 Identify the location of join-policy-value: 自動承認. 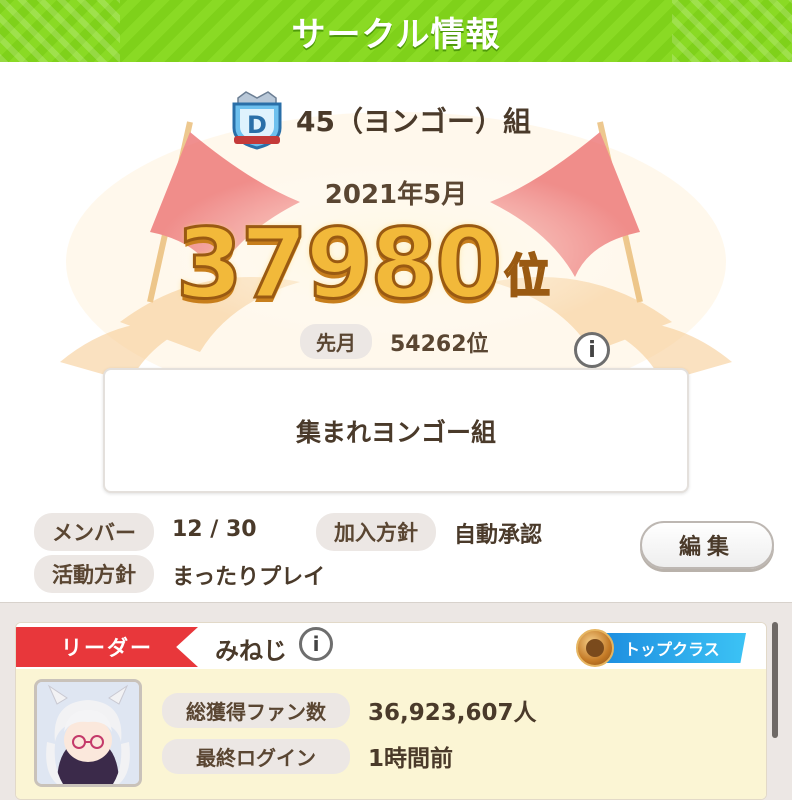
(498, 535).